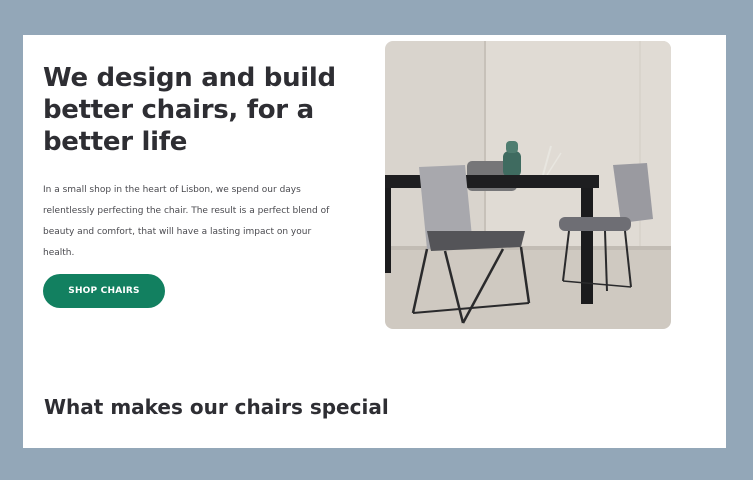  I want to click on shop-chairs-button: SHOP CHAIRS, so click(104, 291).